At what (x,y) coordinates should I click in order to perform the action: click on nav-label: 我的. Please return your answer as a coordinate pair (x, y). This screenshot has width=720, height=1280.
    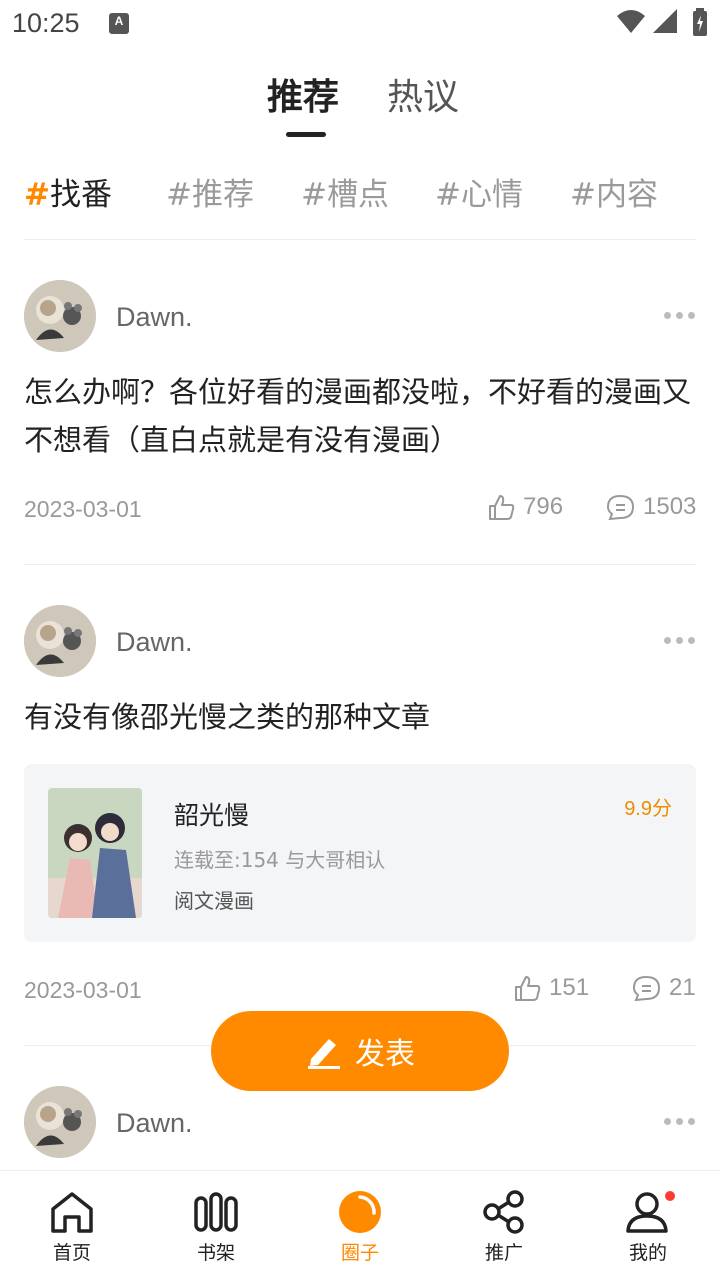
    Looking at the image, I should click on (647, 1253).